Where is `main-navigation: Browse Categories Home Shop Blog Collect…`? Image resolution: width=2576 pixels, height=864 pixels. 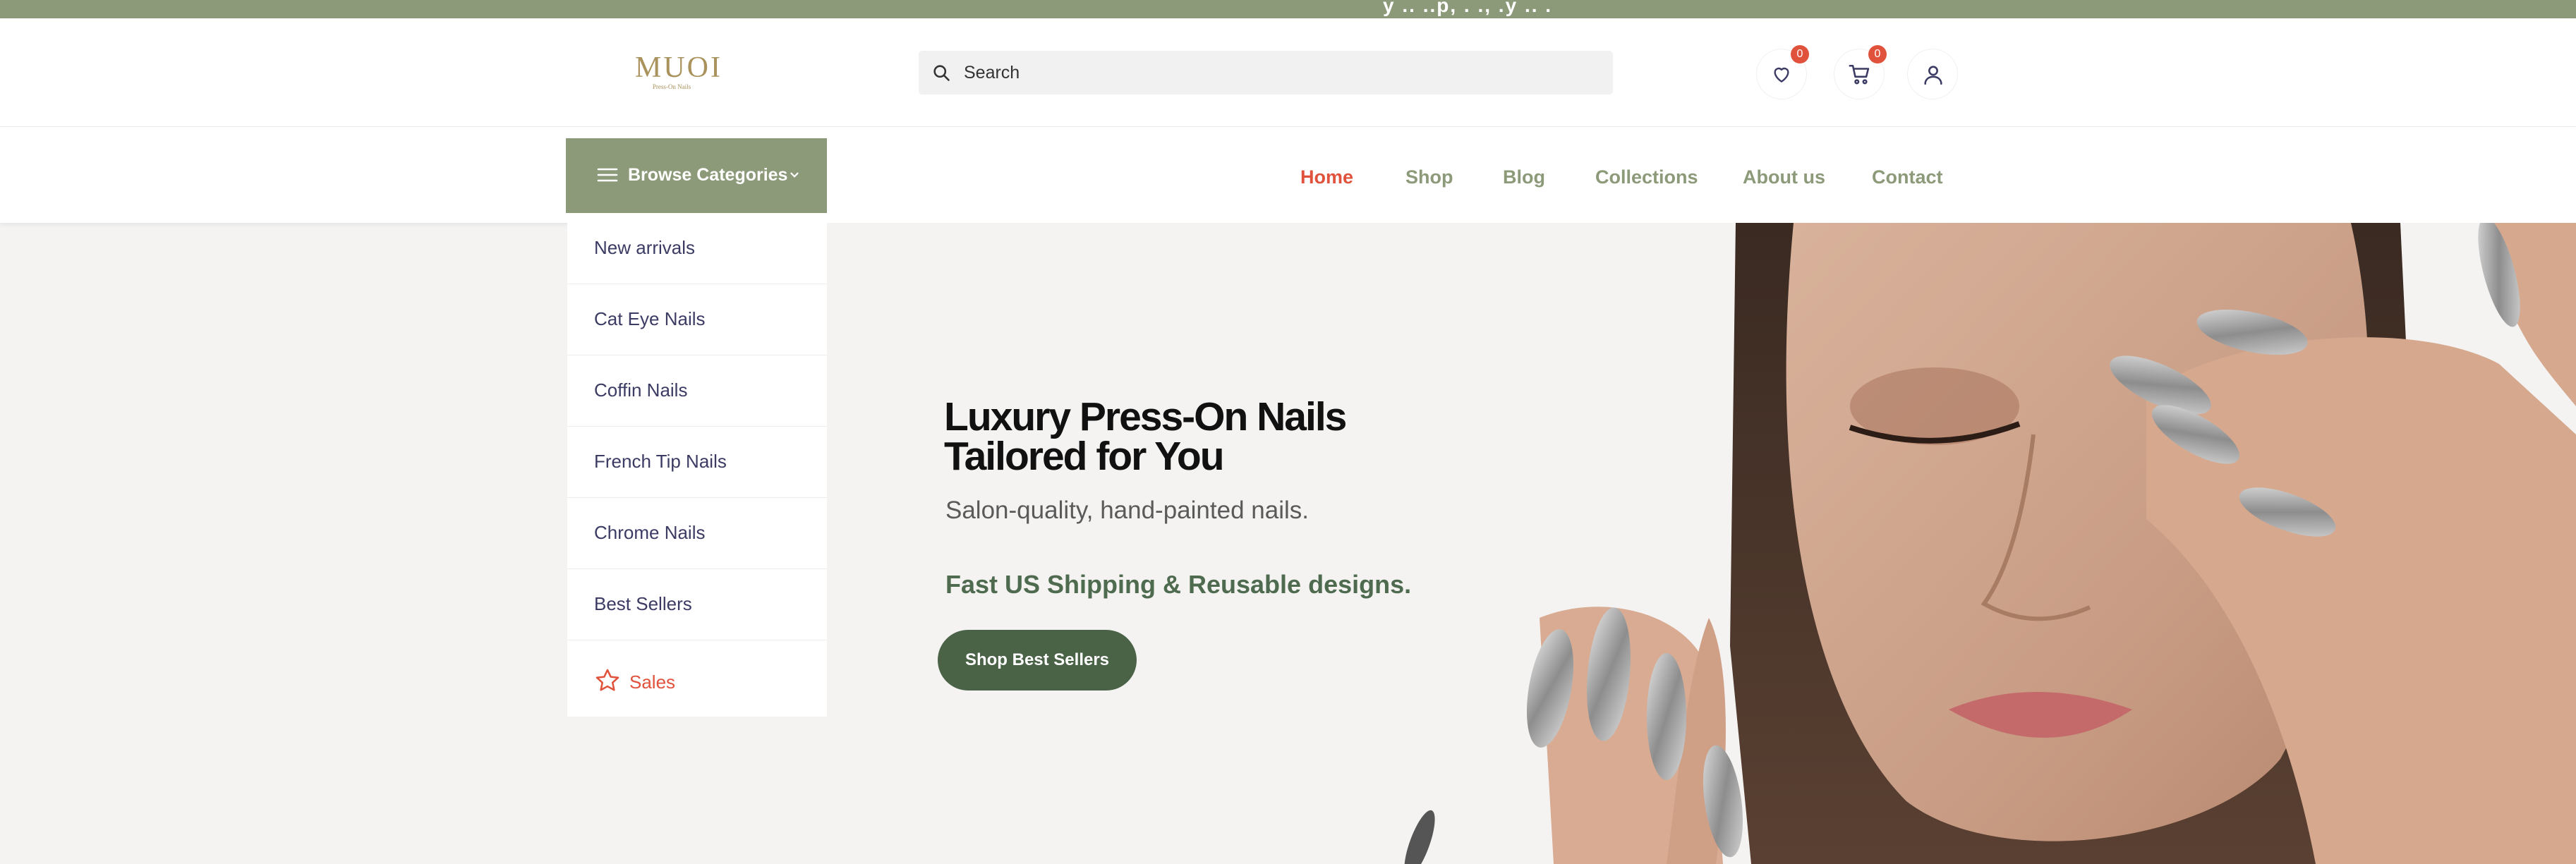
main-navigation: Browse Categories Home Shop Blog Collect… is located at coordinates (1288, 175).